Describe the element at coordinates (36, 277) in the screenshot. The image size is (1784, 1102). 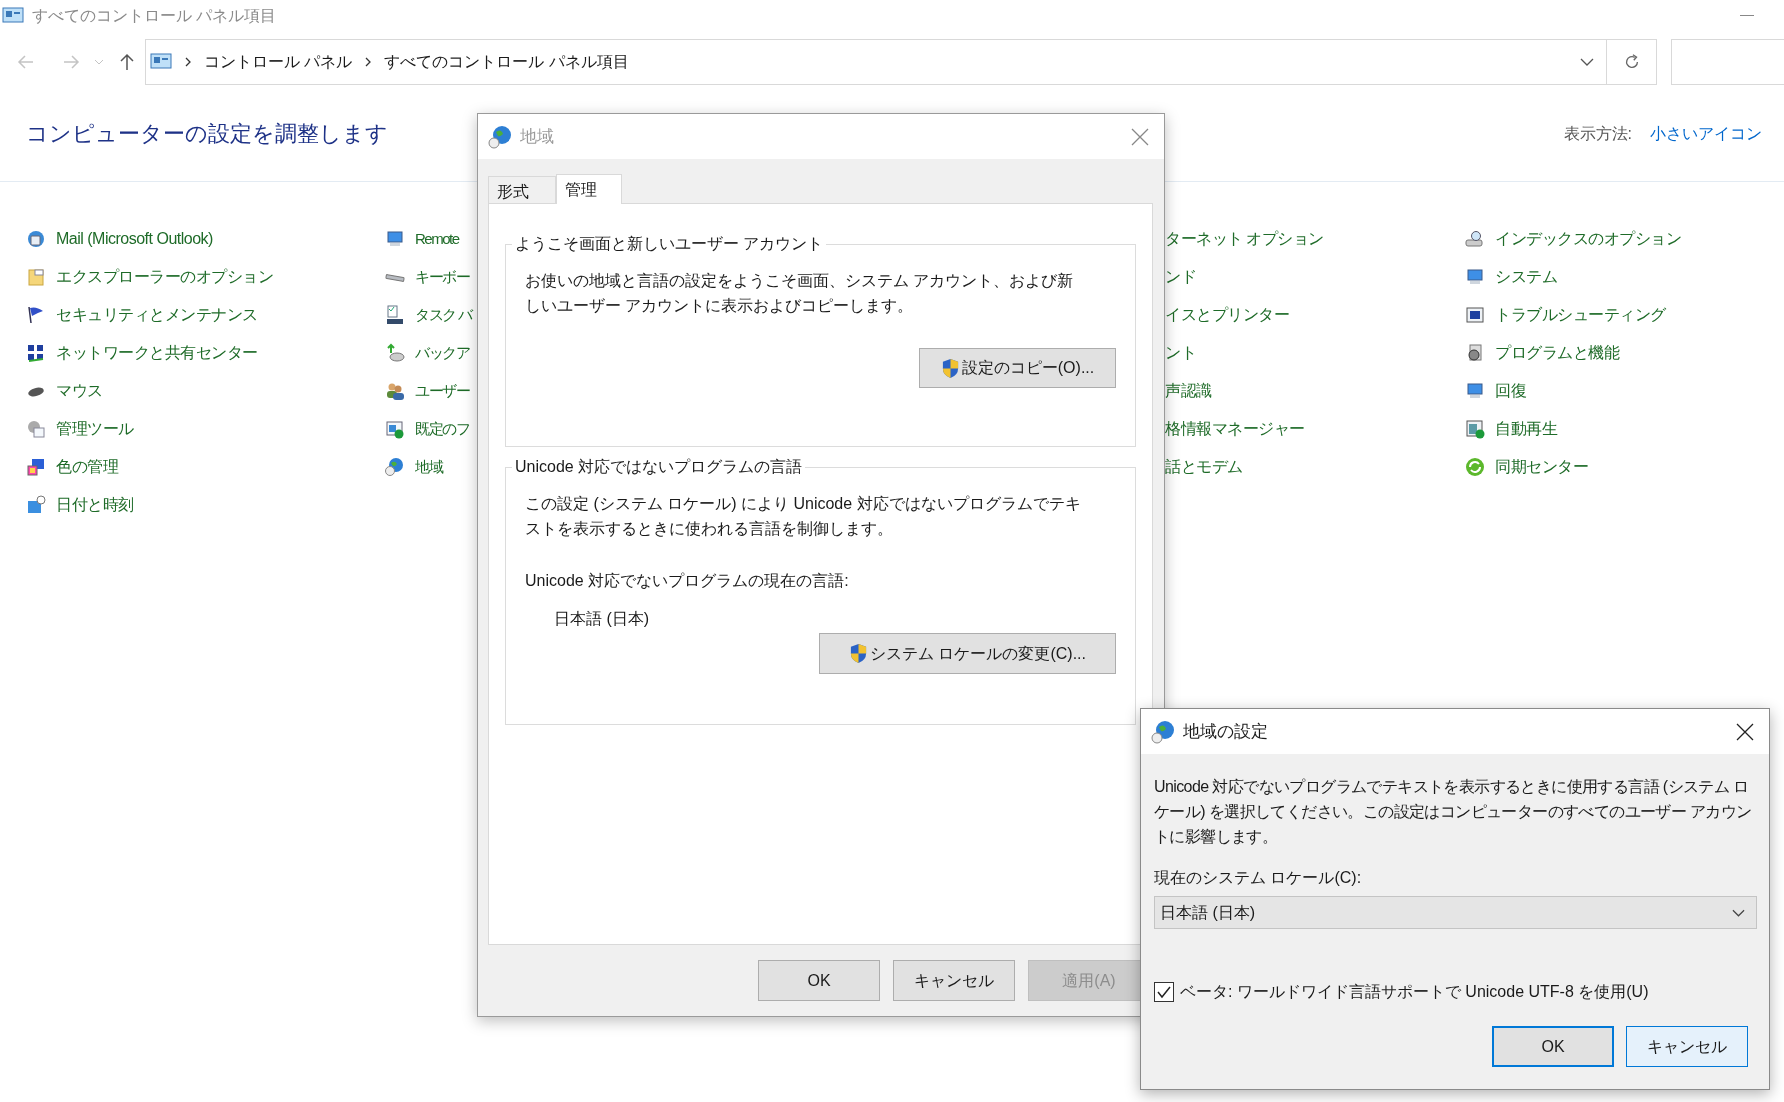
I see `folder-icon` at that location.